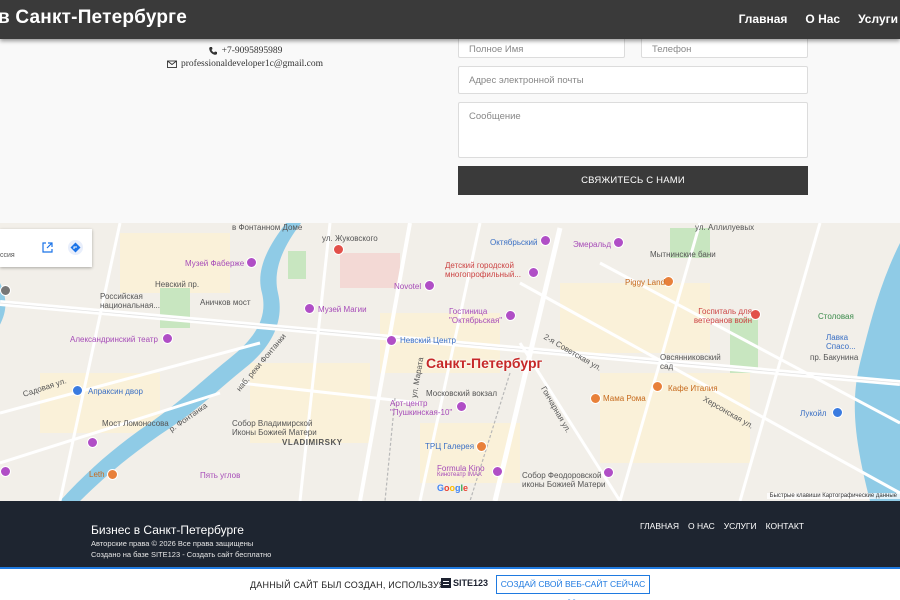 Image resolution: width=900 pixels, height=600 pixels. Describe the element at coordinates (421, 408) in the screenshot. I see `map-label: Арт-центр "Пушкинская-10"` at that location.